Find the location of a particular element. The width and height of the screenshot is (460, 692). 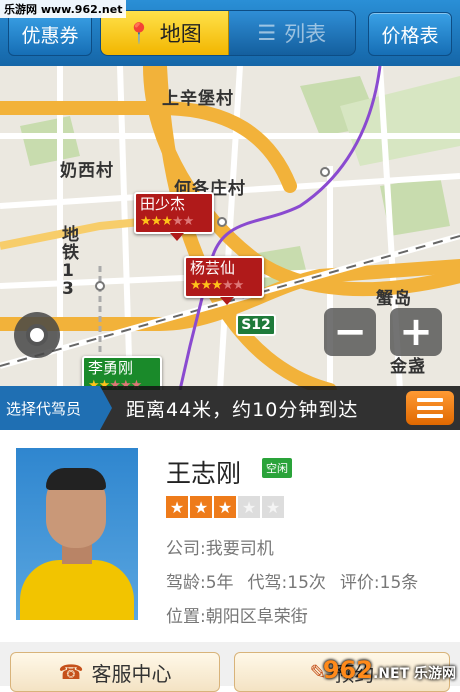

driver-stats: 驾龄:5年 代驾:15次 评价:15条 is located at coordinates (292, 580).